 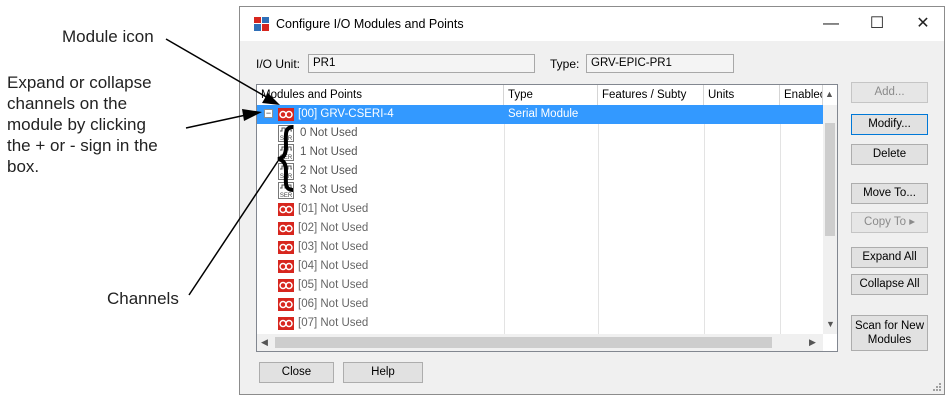 I want to click on scan-label-line1: Scan for New, so click(x=889, y=326).